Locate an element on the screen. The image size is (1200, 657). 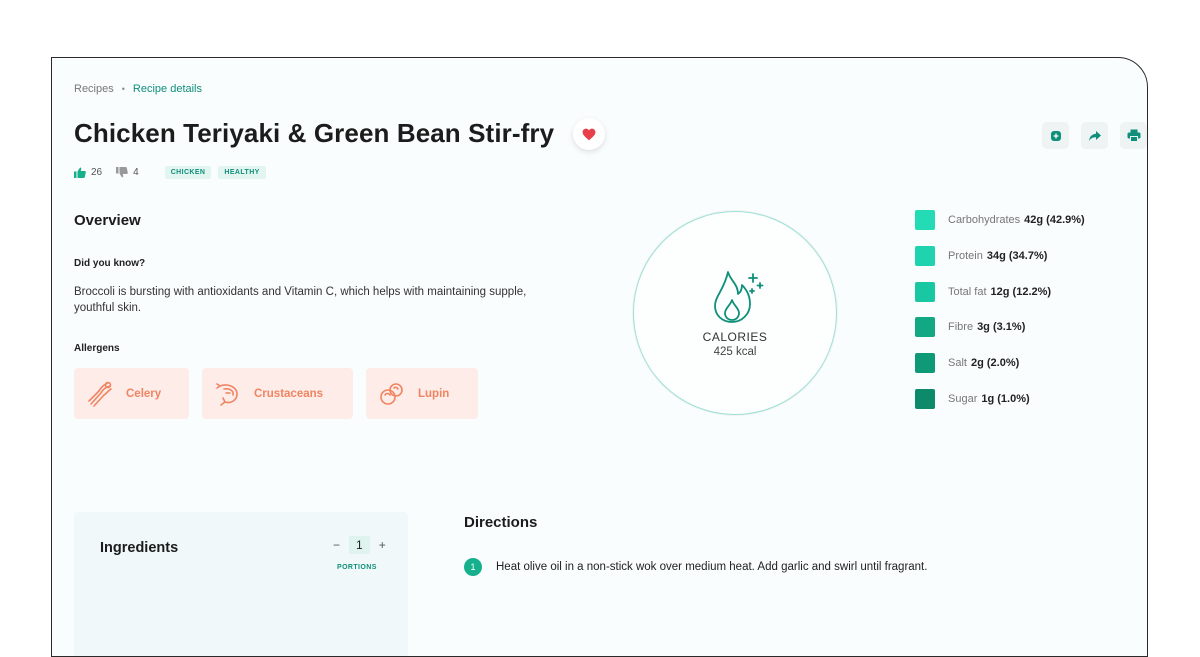
allergen-list: Celery Crustaceans Lupin is located at coordinates (276, 393).